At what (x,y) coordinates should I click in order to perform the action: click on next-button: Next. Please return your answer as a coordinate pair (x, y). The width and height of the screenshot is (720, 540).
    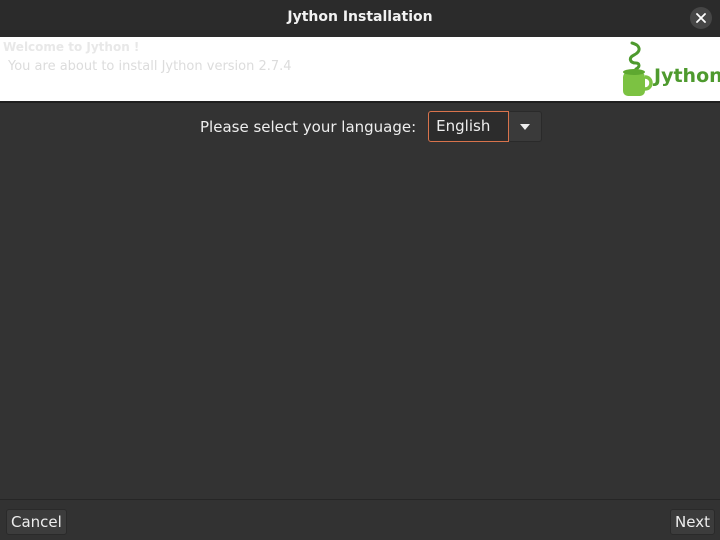
    Looking at the image, I should click on (692, 522).